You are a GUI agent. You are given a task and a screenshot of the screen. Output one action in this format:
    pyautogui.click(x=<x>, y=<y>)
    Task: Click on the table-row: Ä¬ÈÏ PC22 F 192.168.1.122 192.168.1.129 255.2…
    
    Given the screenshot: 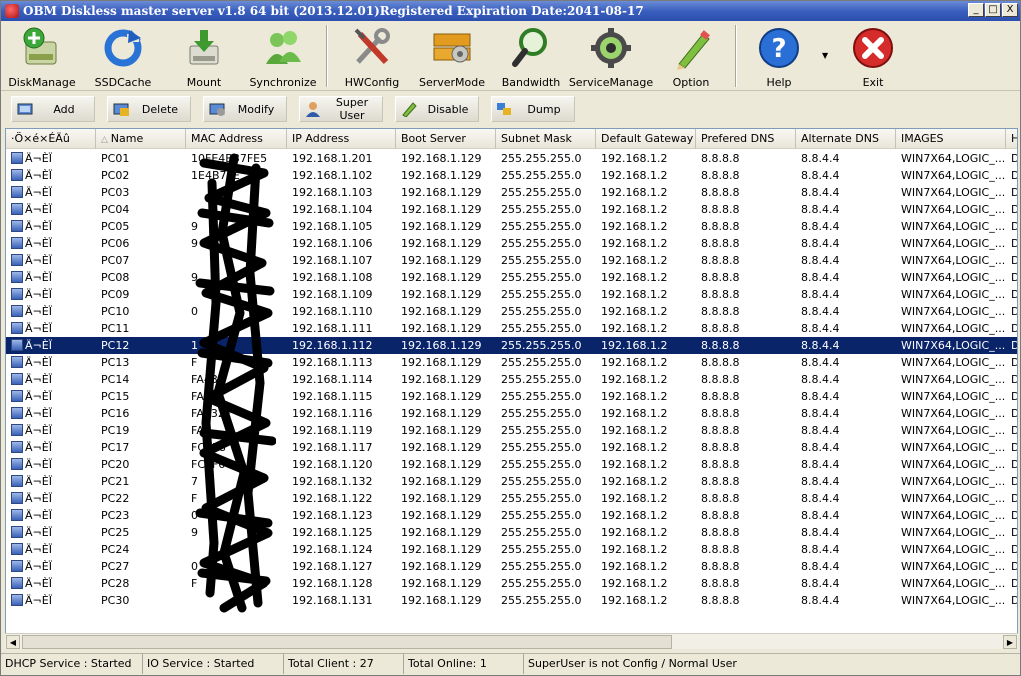 What is the action you would take?
    pyautogui.click(x=511, y=498)
    